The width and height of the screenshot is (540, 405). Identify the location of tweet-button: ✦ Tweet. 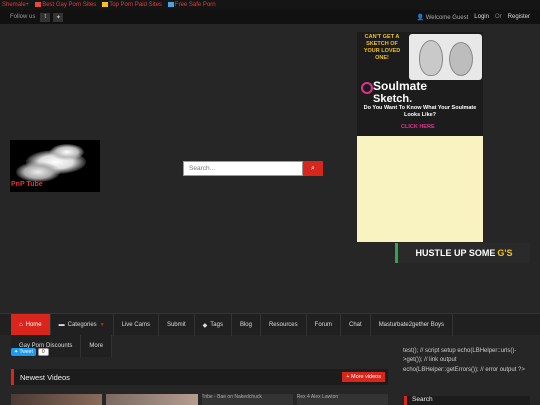
(23, 352).